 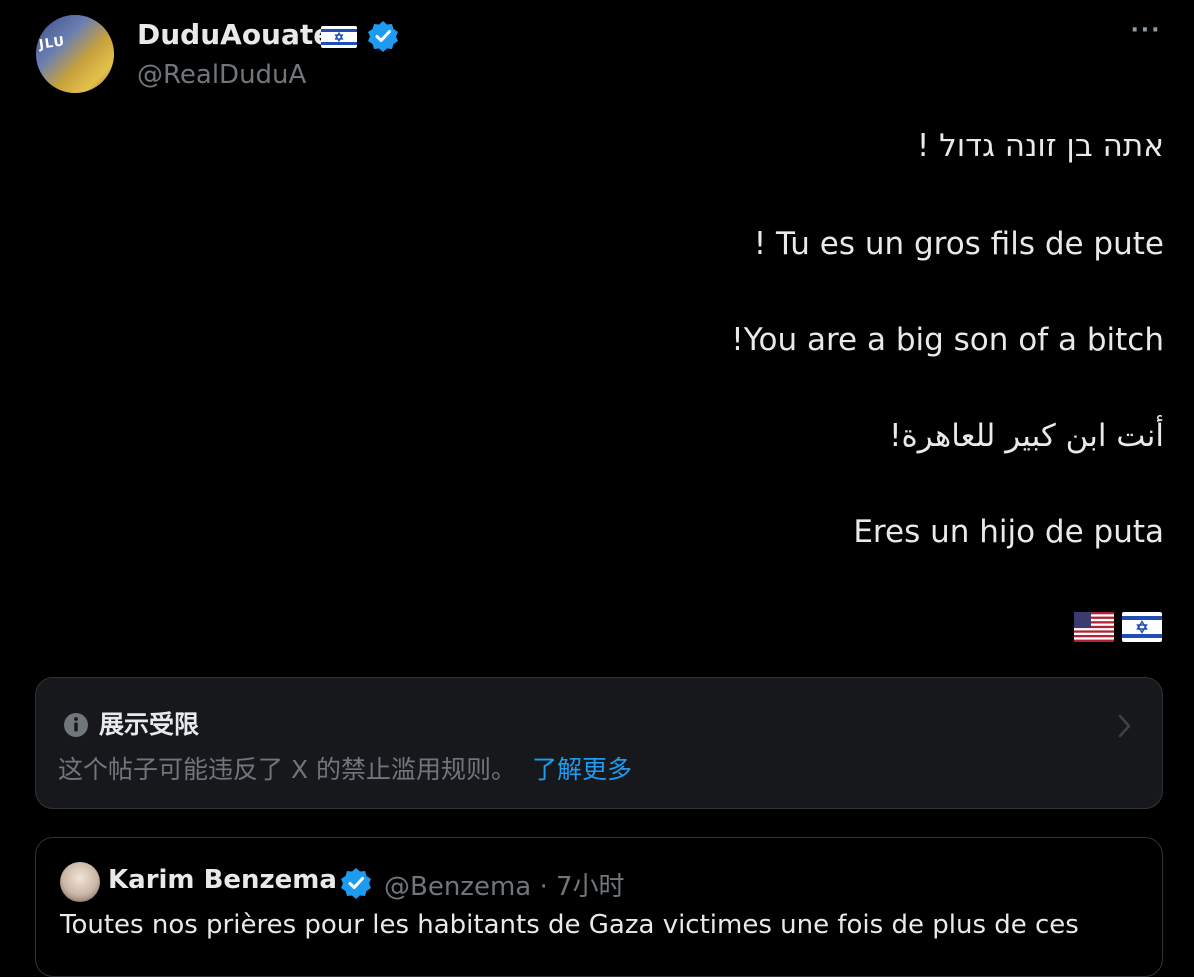 What do you see at coordinates (1008, 532) in the screenshot?
I see `tweet-line-spanish: Eres un hijo de puta` at bounding box center [1008, 532].